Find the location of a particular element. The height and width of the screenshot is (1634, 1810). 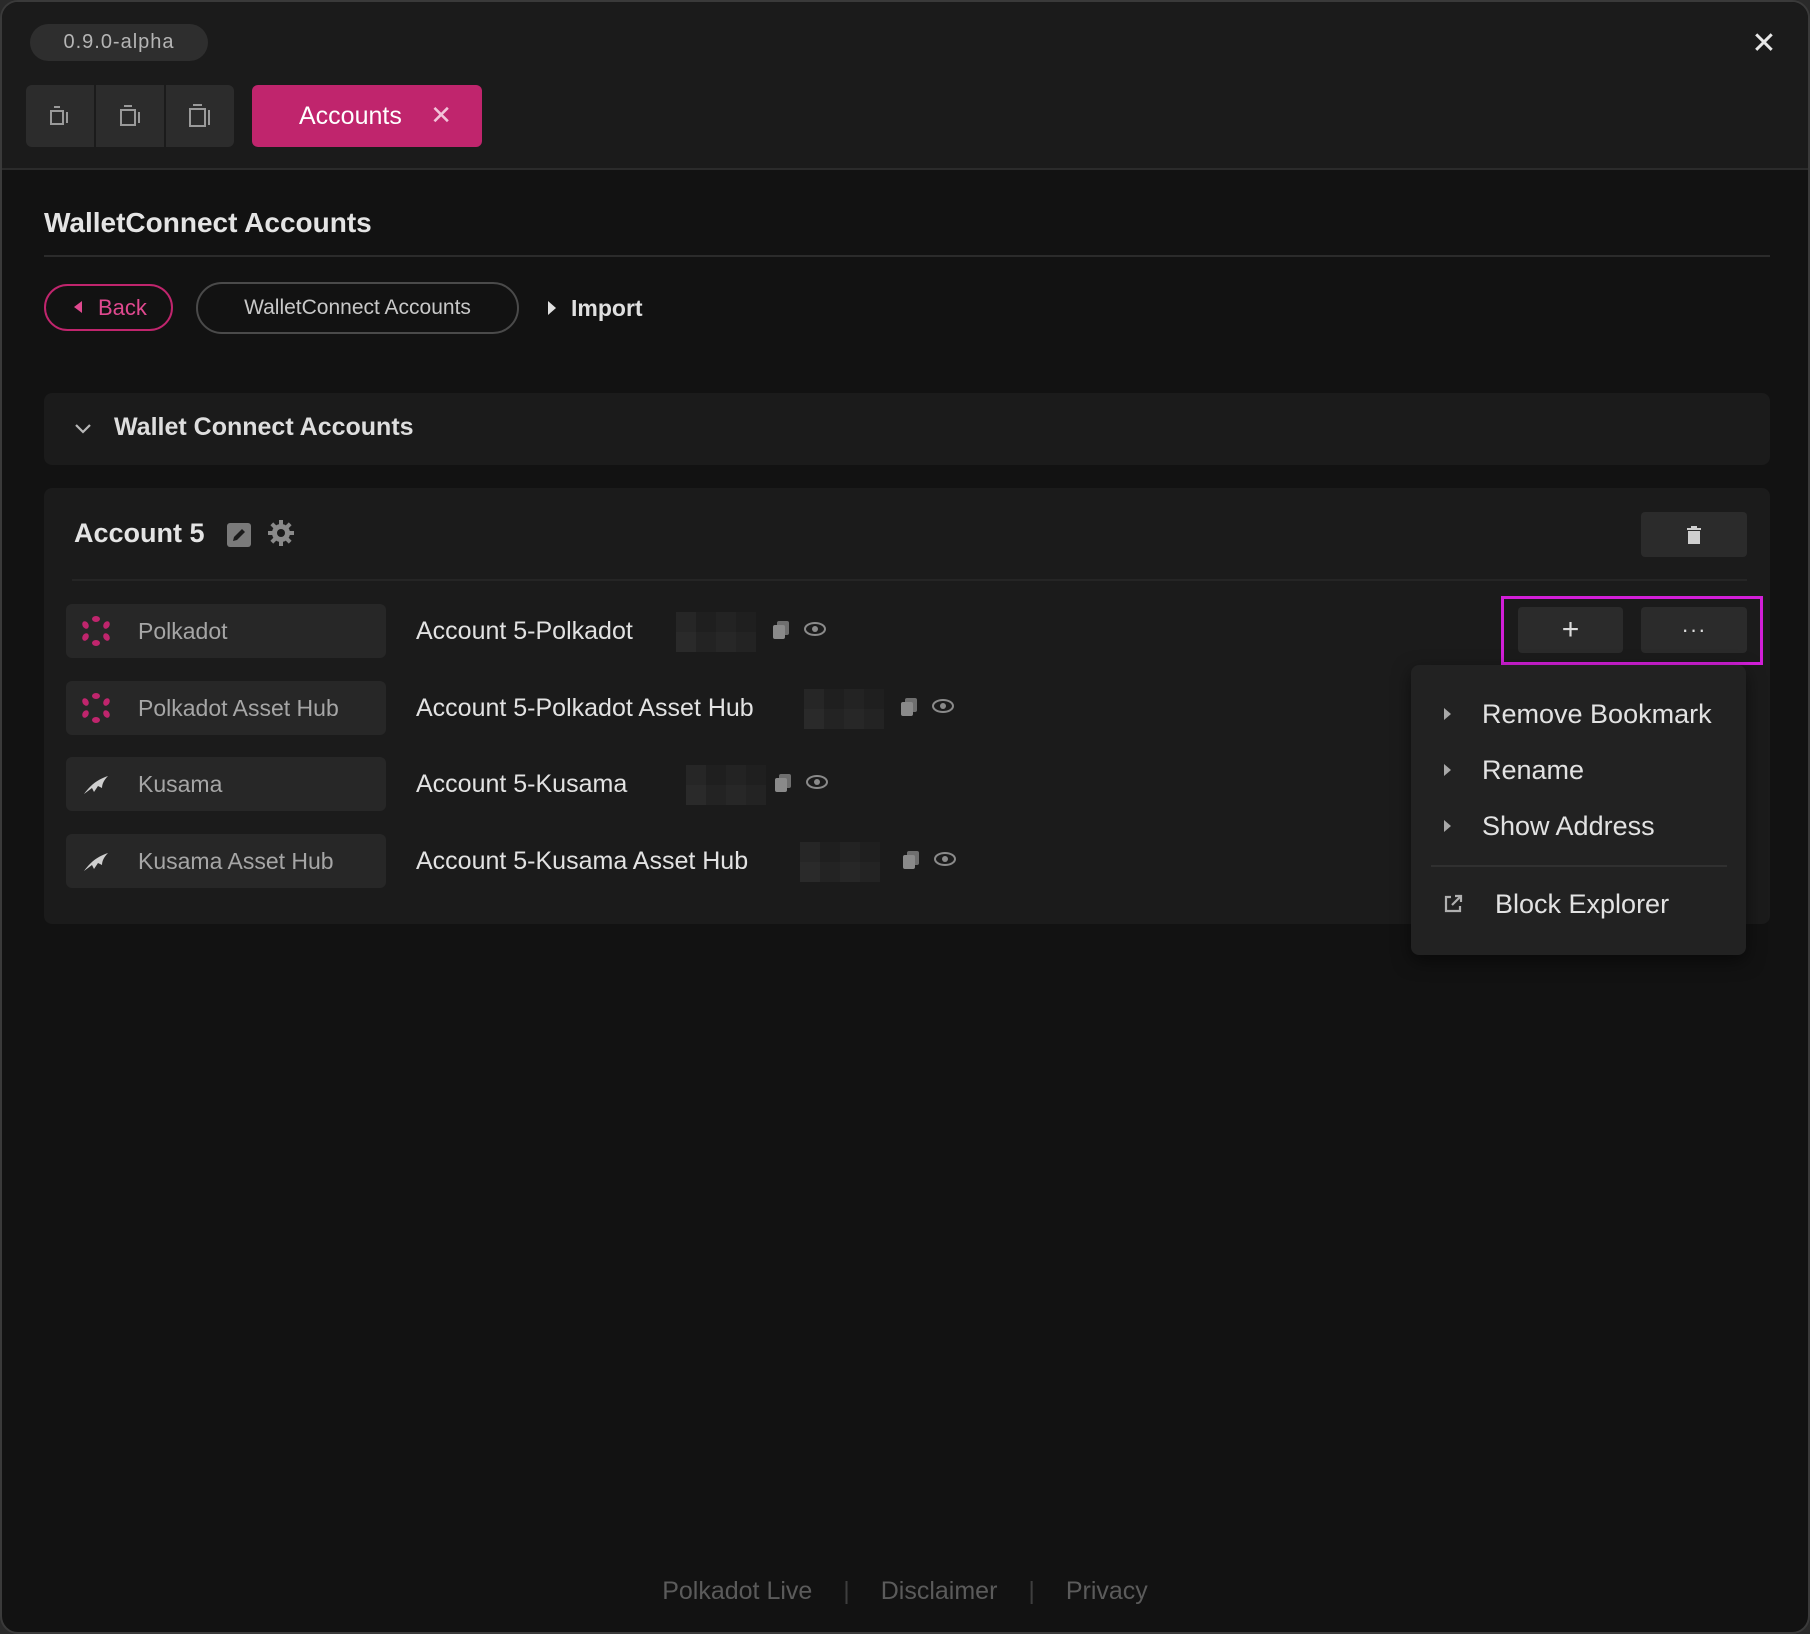

chain-name: Kusama Asset Hub is located at coordinates (236, 861).